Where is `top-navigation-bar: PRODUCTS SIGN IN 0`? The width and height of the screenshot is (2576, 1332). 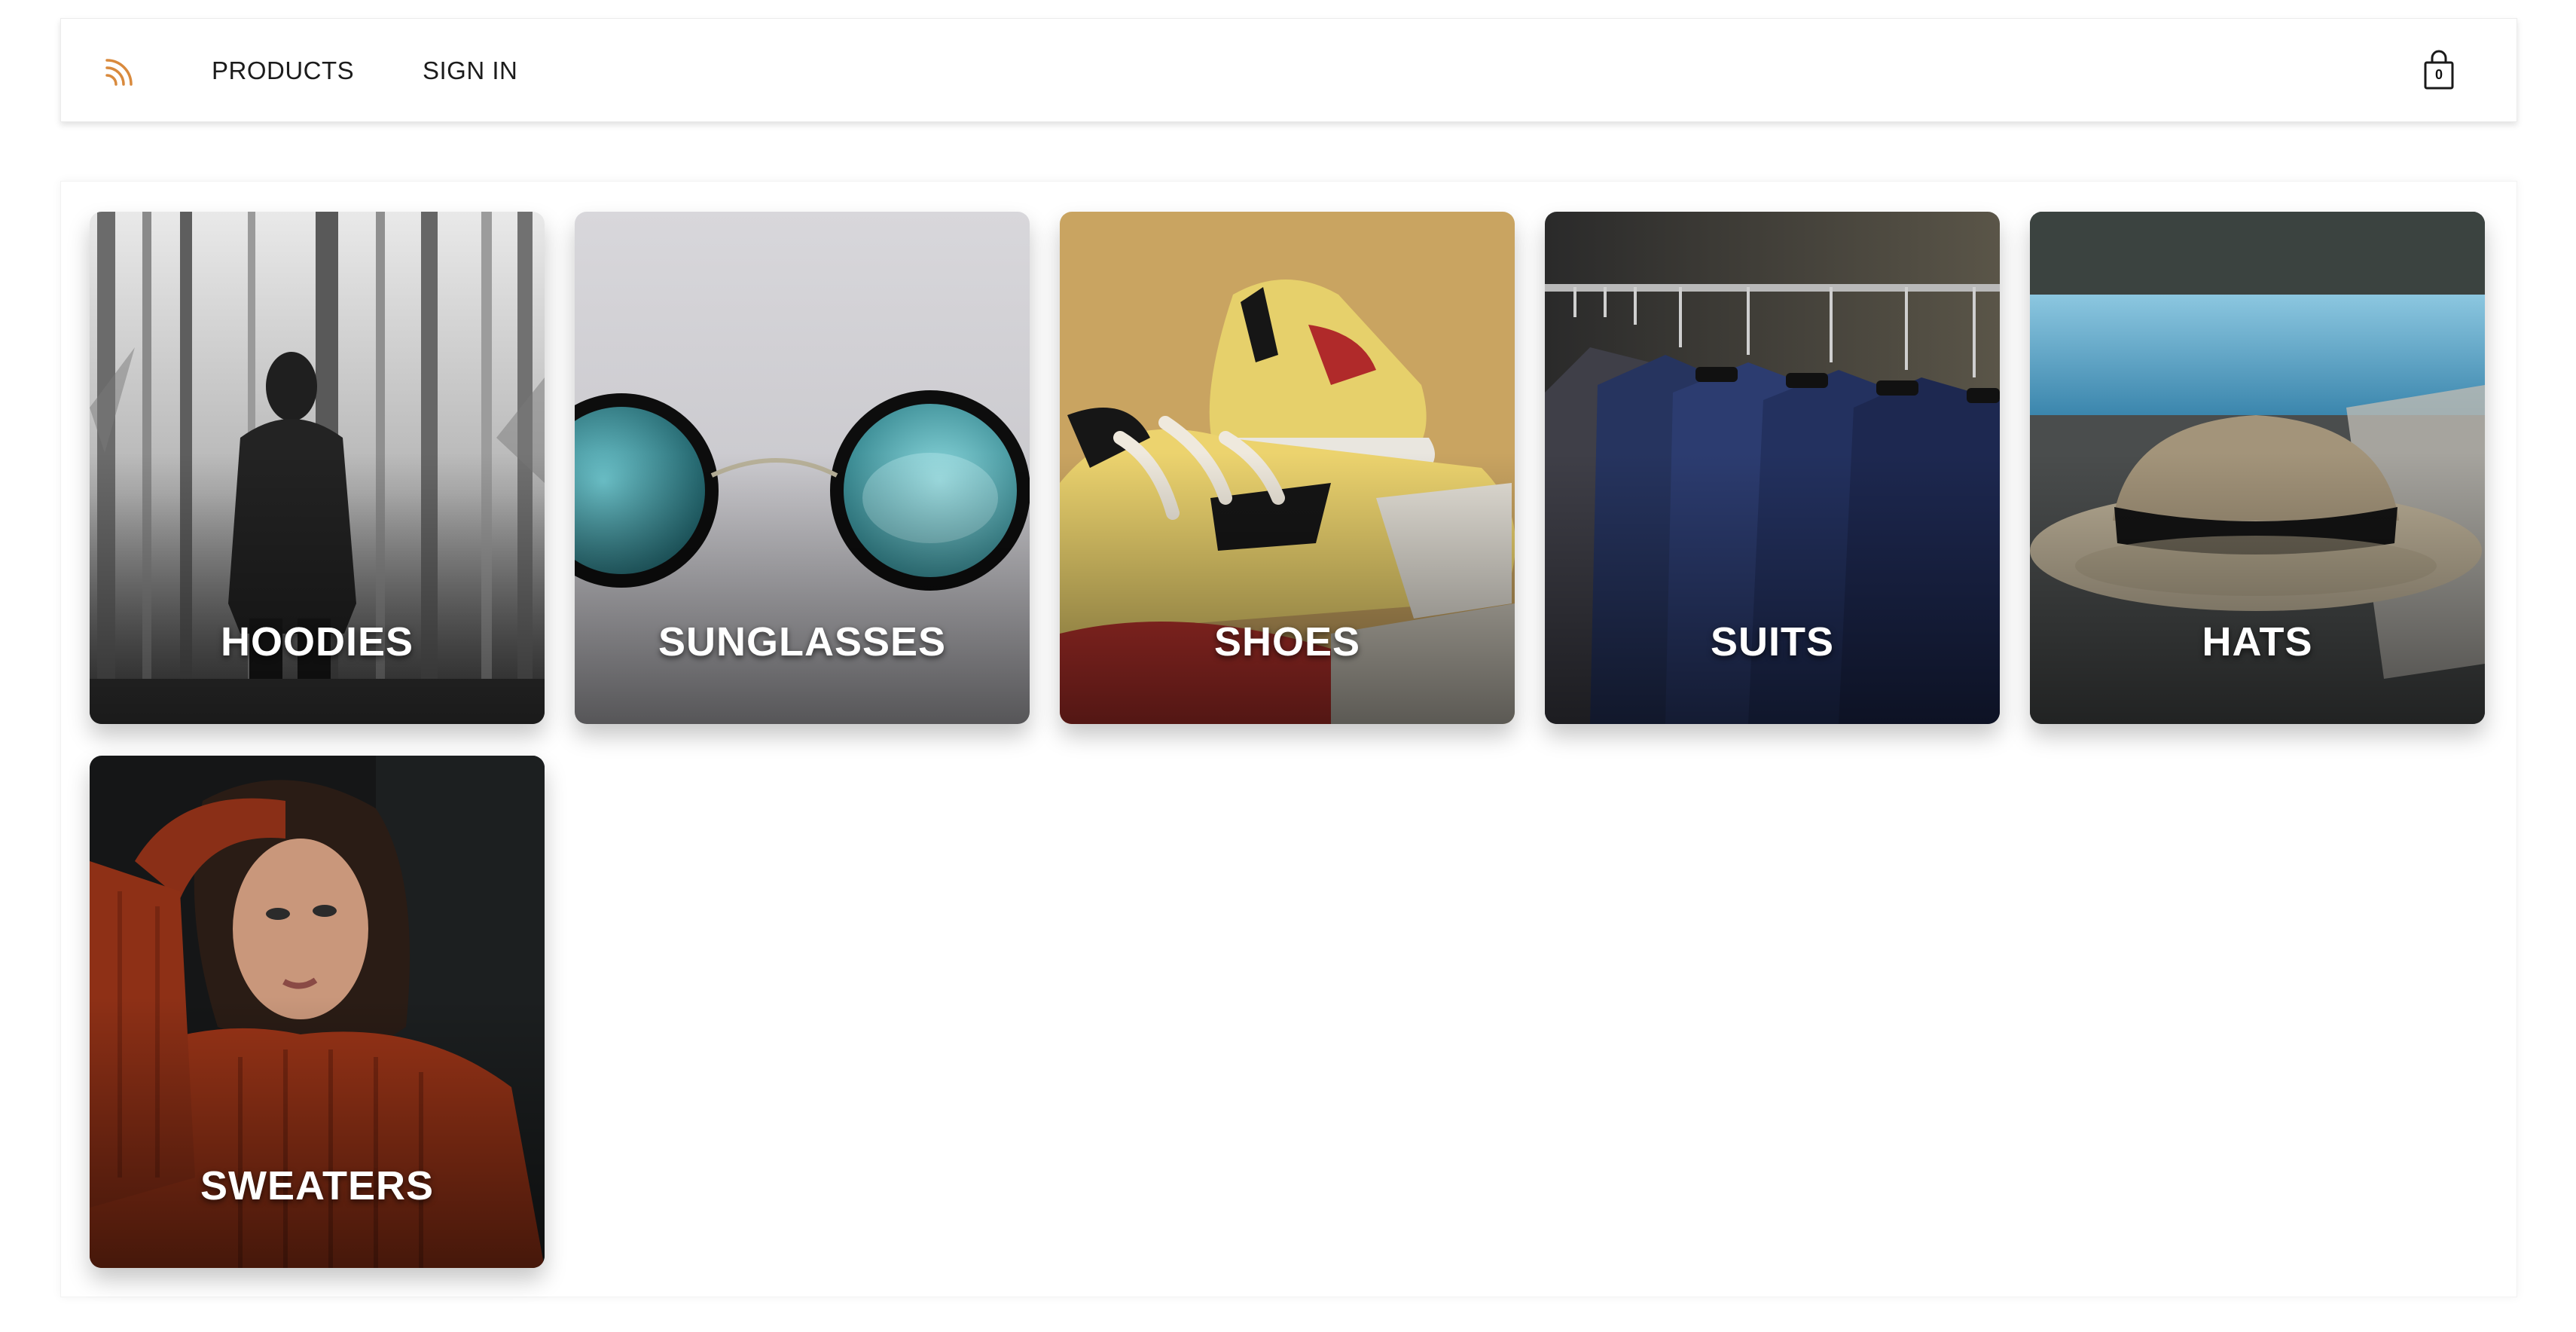 top-navigation-bar: PRODUCTS SIGN IN 0 is located at coordinates (1288, 70).